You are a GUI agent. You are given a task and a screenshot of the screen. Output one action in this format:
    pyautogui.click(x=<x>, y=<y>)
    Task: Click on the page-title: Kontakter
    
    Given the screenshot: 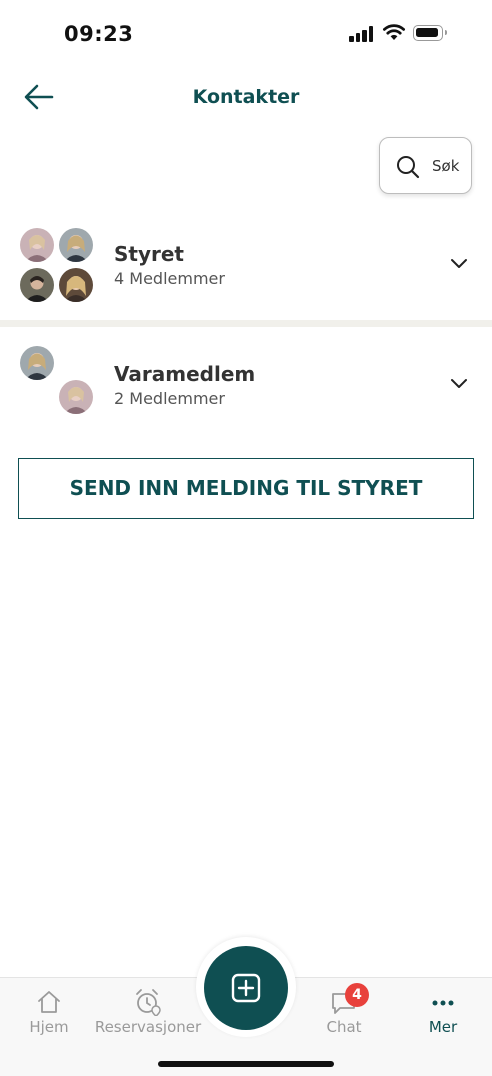 What is the action you would take?
    pyautogui.click(x=246, y=97)
    